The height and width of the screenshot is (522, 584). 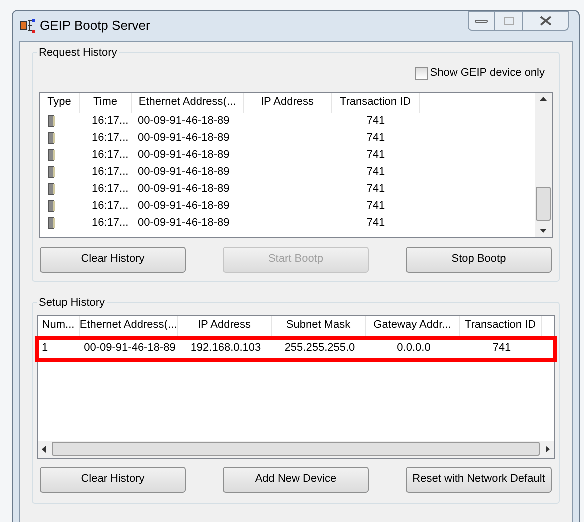 I want to click on checkbox, so click(x=421, y=73).